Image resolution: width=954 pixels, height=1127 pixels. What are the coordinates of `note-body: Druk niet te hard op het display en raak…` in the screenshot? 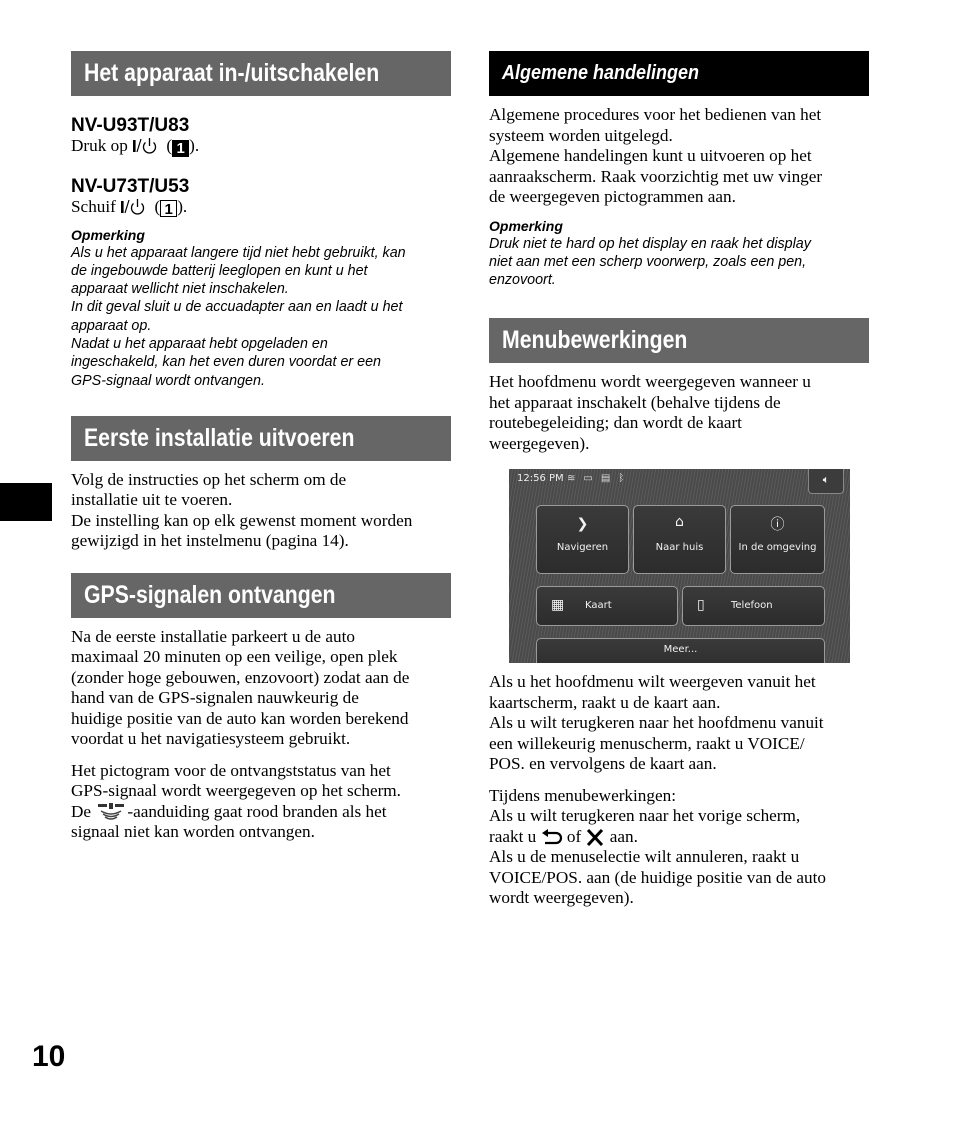 It's located at (679, 262).